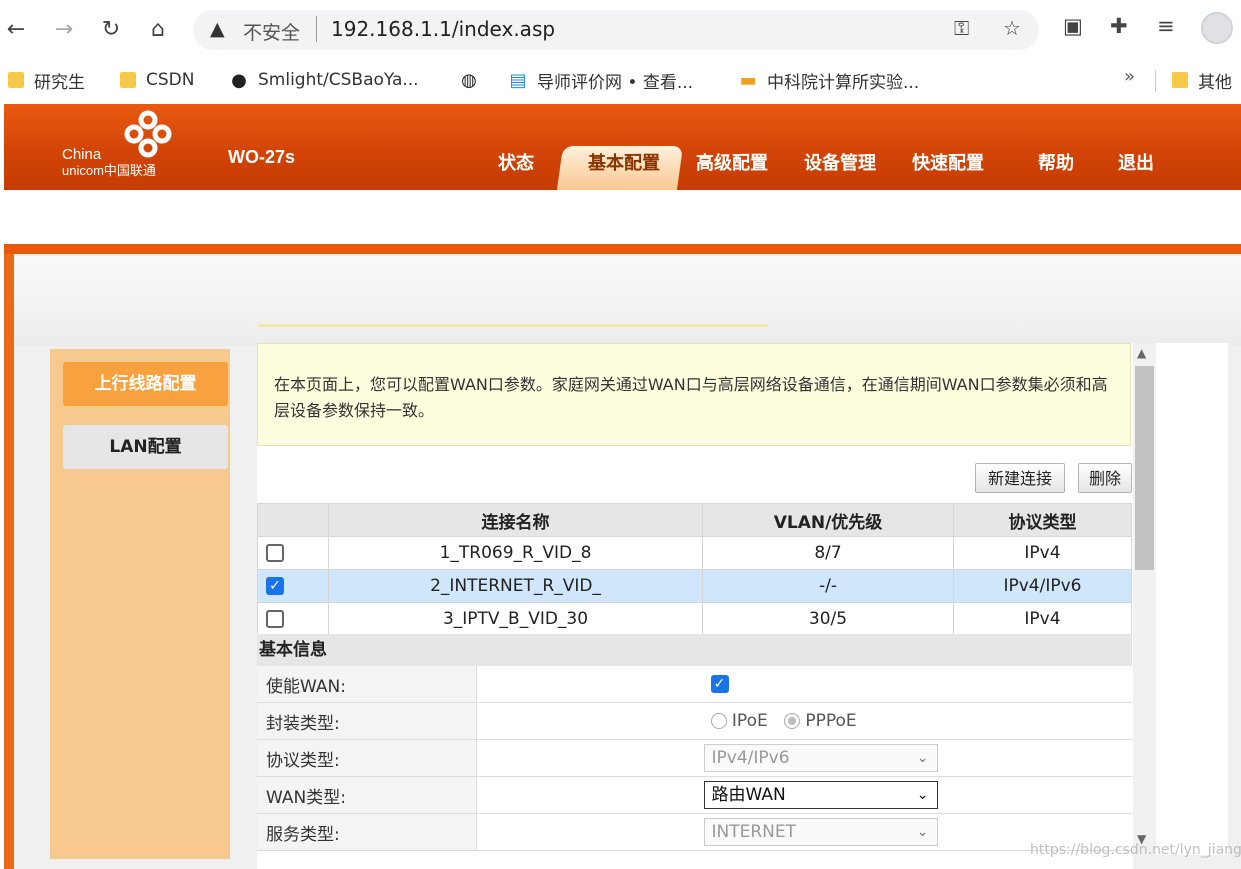  I want to click on menu-advanced-config: 高级配置, so click(732, 162).